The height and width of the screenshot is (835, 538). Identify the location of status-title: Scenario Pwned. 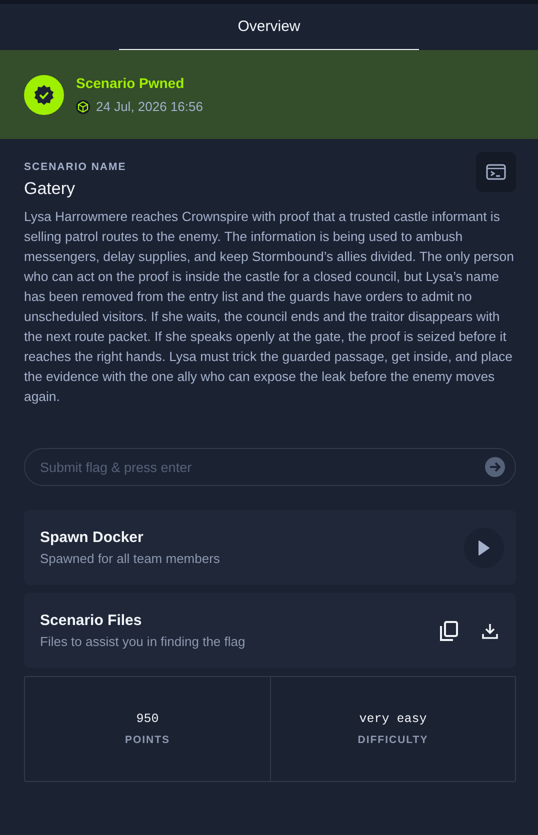
(131, 83).